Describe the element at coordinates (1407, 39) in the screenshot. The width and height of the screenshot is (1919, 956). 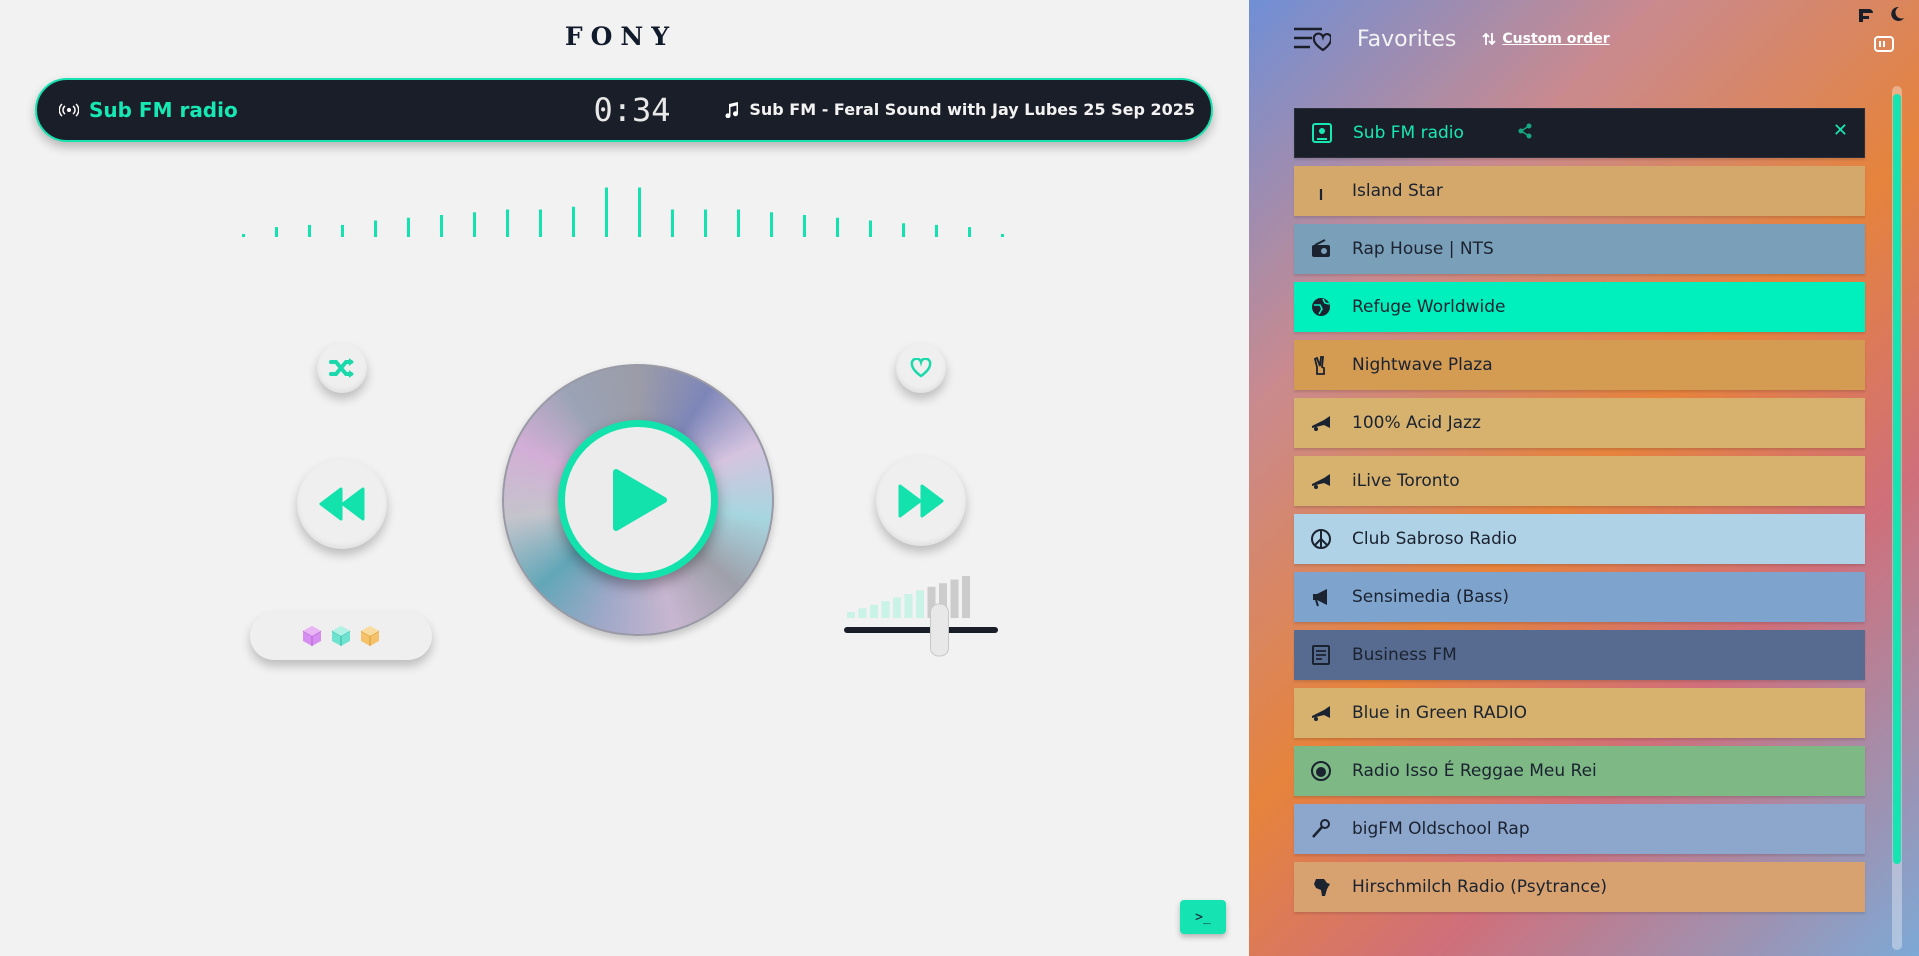
I see `favorites-title: Favorites` at that location.